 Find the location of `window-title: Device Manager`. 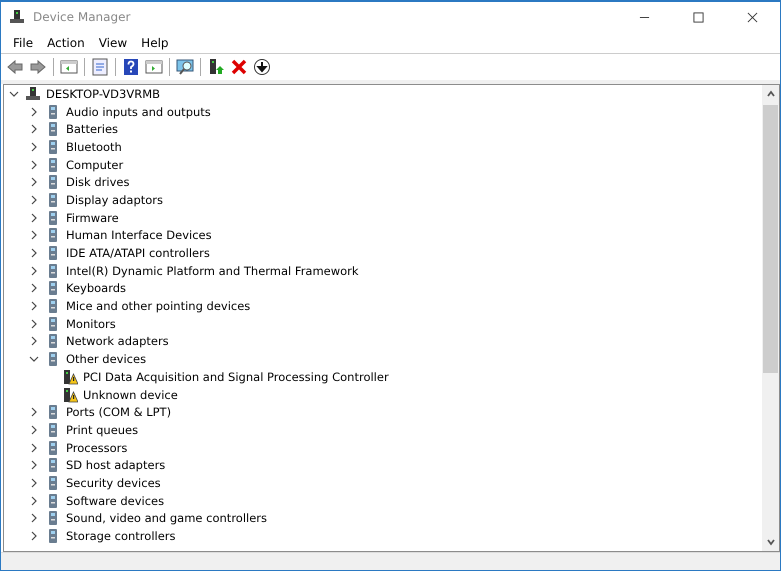

window-title: Device Manager is located at coordinates (81, 17).